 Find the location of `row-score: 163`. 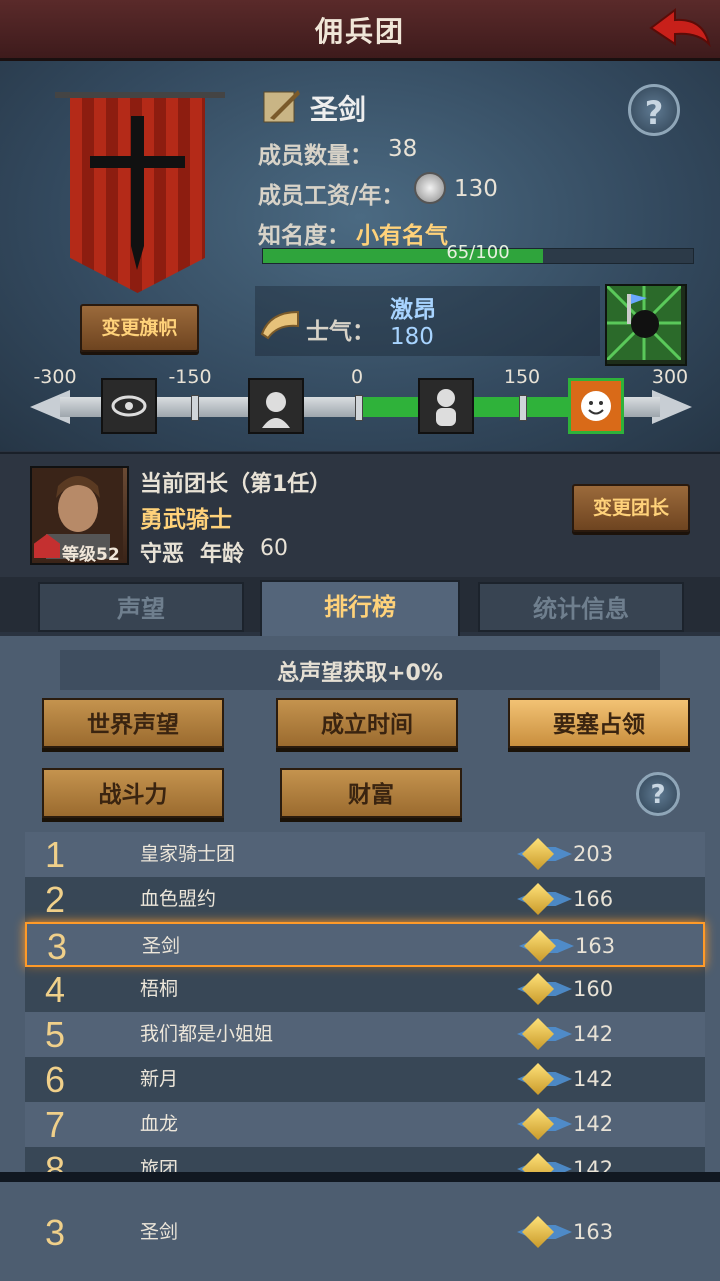

row-score: 163 is located at coordinates (595, 946).